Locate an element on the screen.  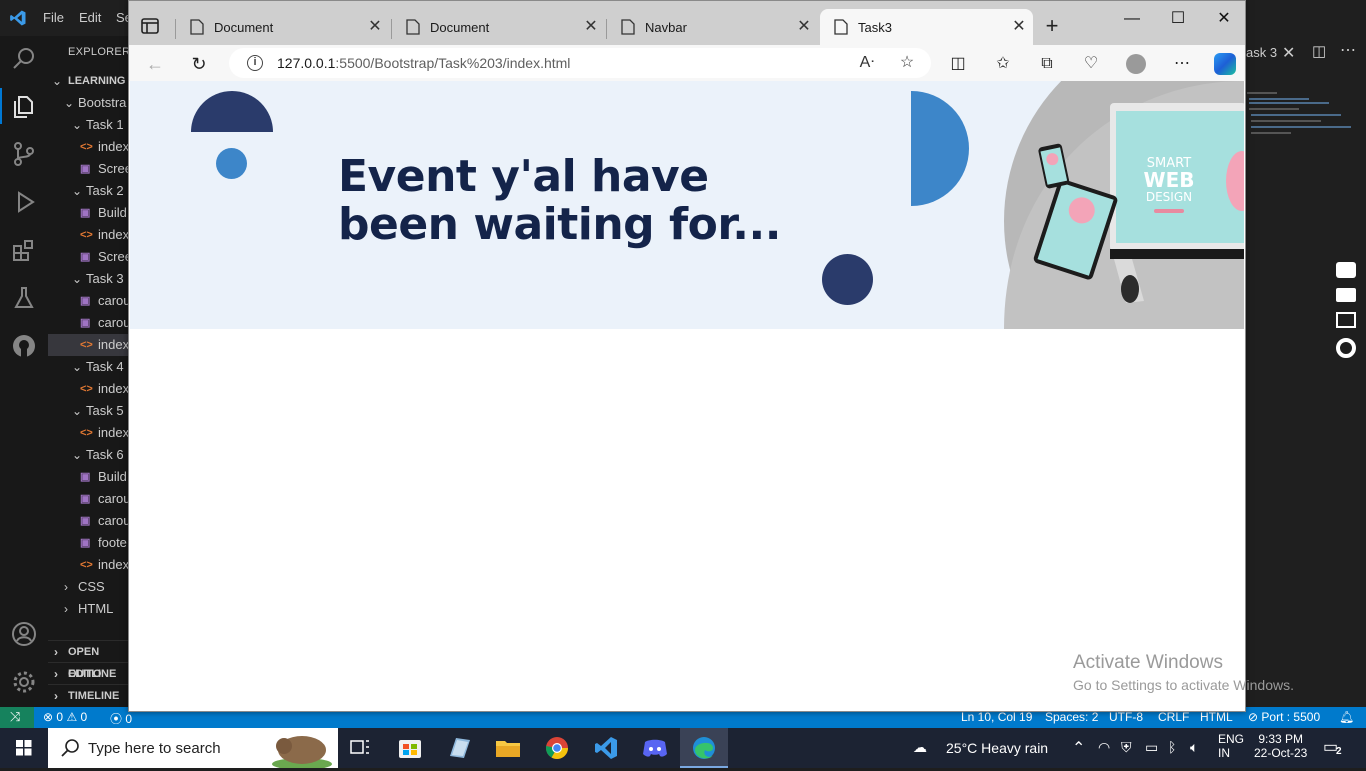
search-icon is located at coordinates (24, 59).